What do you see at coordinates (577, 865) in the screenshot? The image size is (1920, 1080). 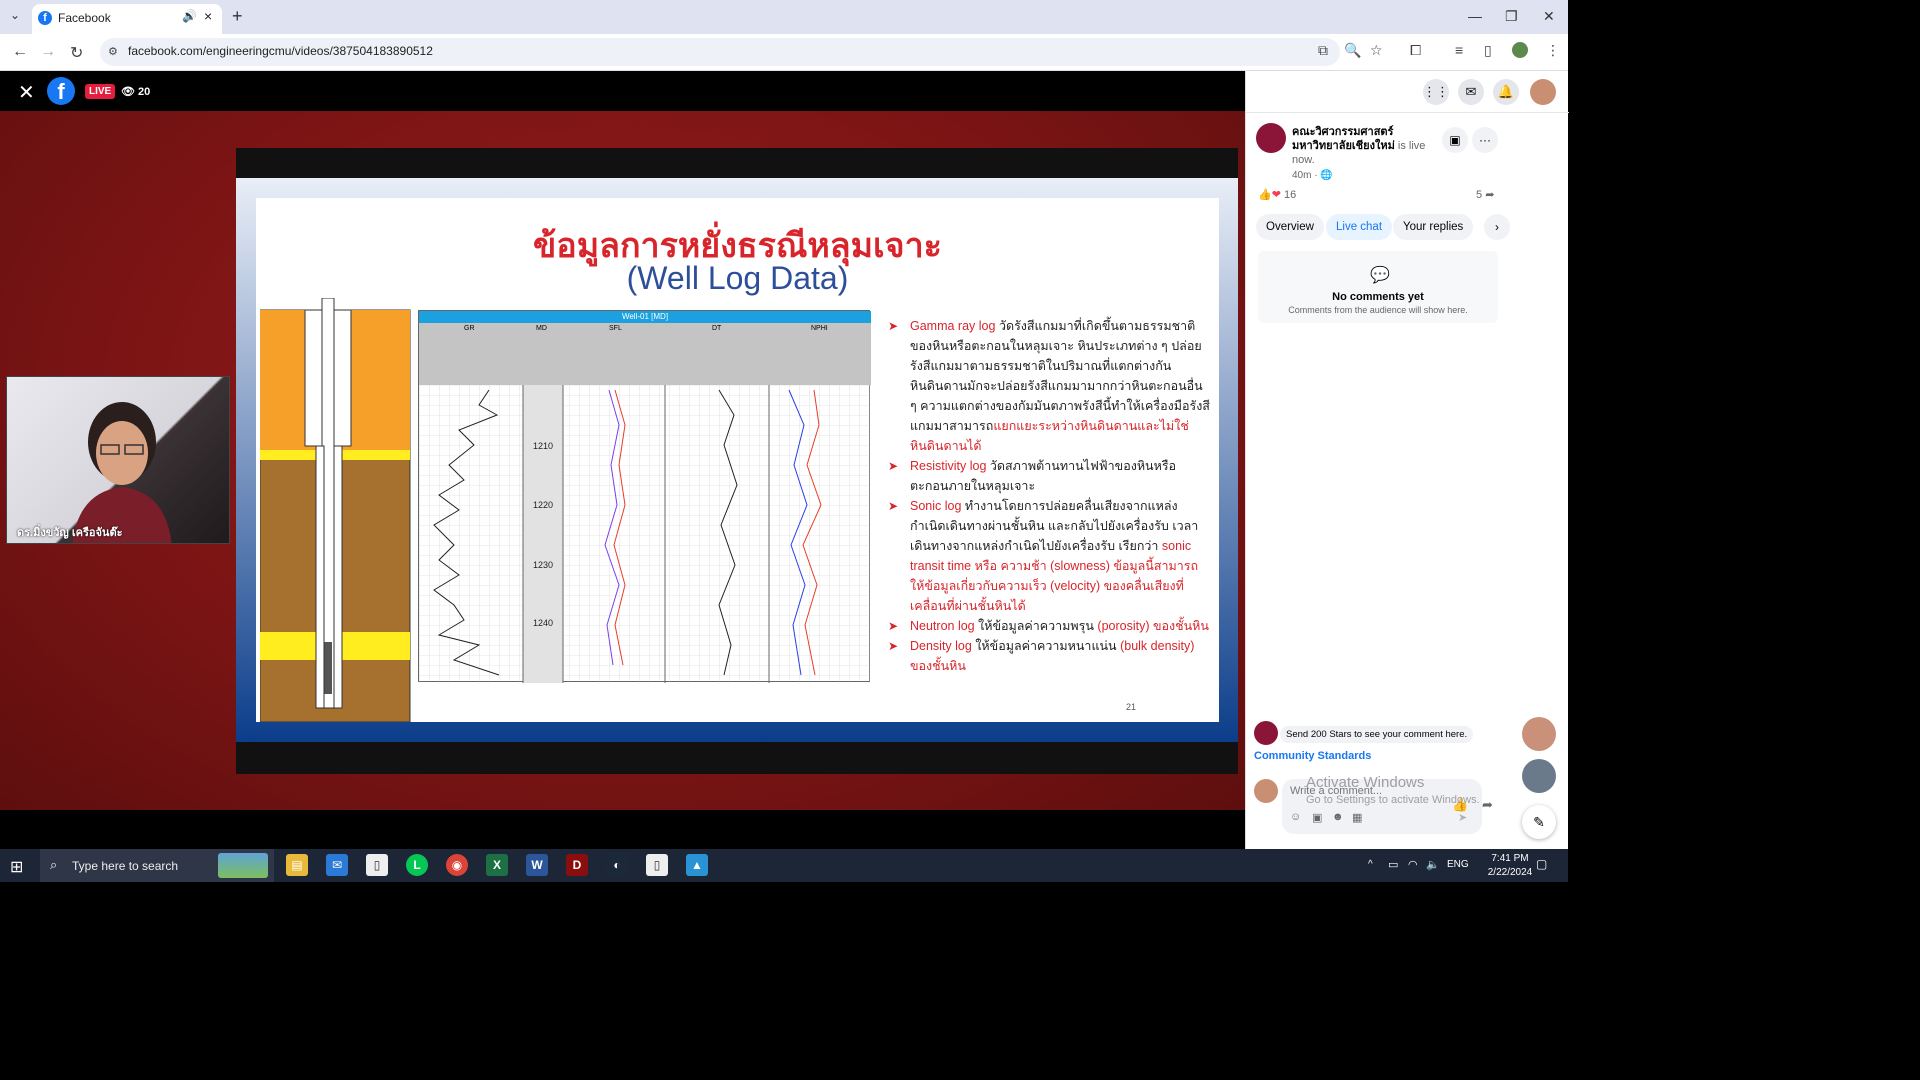 I see `app-d-icon: D` at bounding box center [577, 865].